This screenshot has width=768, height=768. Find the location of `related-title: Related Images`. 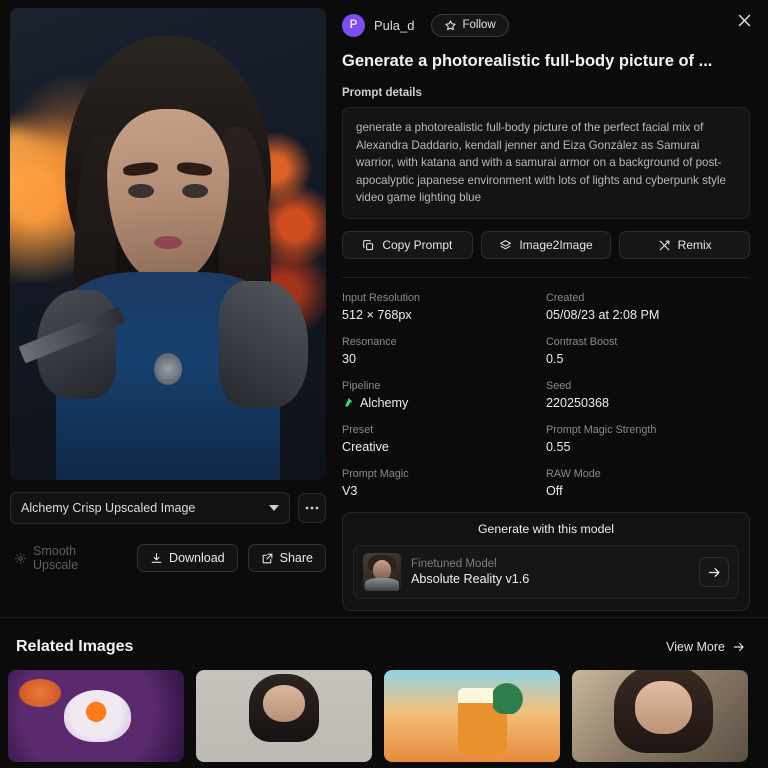

related-title: Related Images is located at coordinates (75, 646).